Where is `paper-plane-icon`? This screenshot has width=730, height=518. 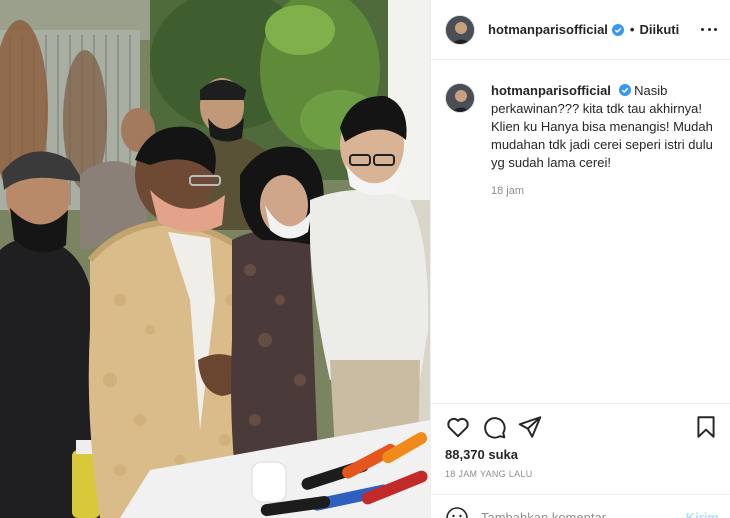 paper-plane-icon is located at coordinates (530, 427).